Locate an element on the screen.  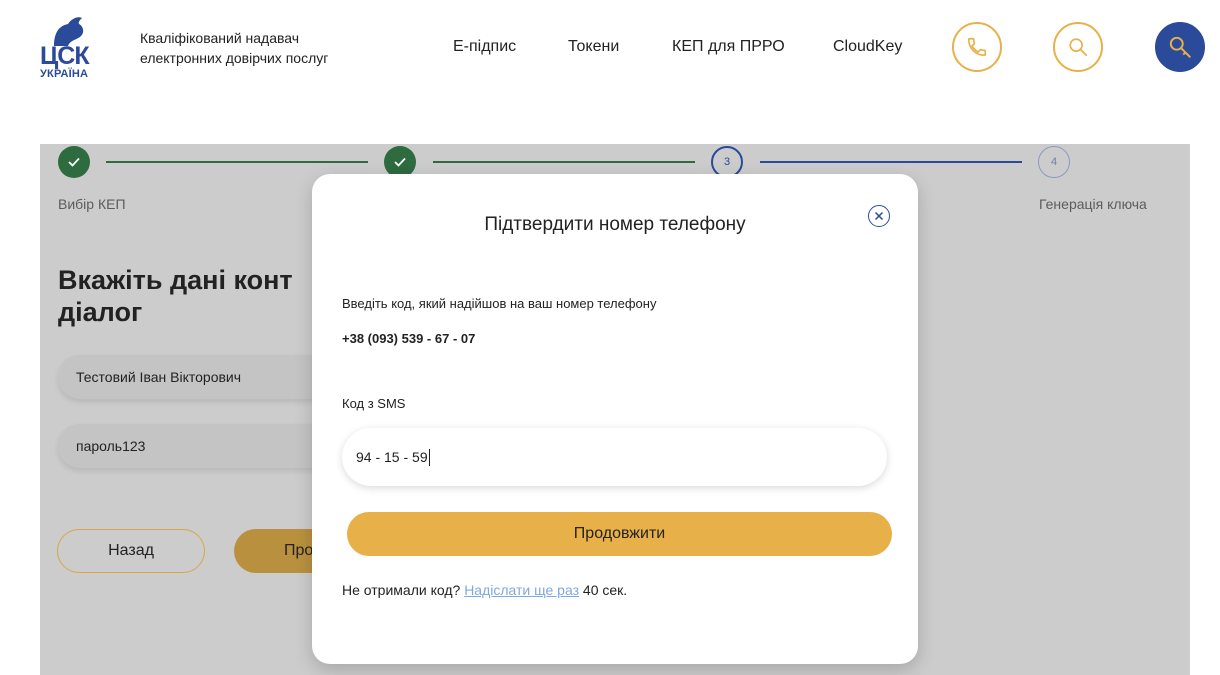
text-caret is located at coordinates (429, 457).